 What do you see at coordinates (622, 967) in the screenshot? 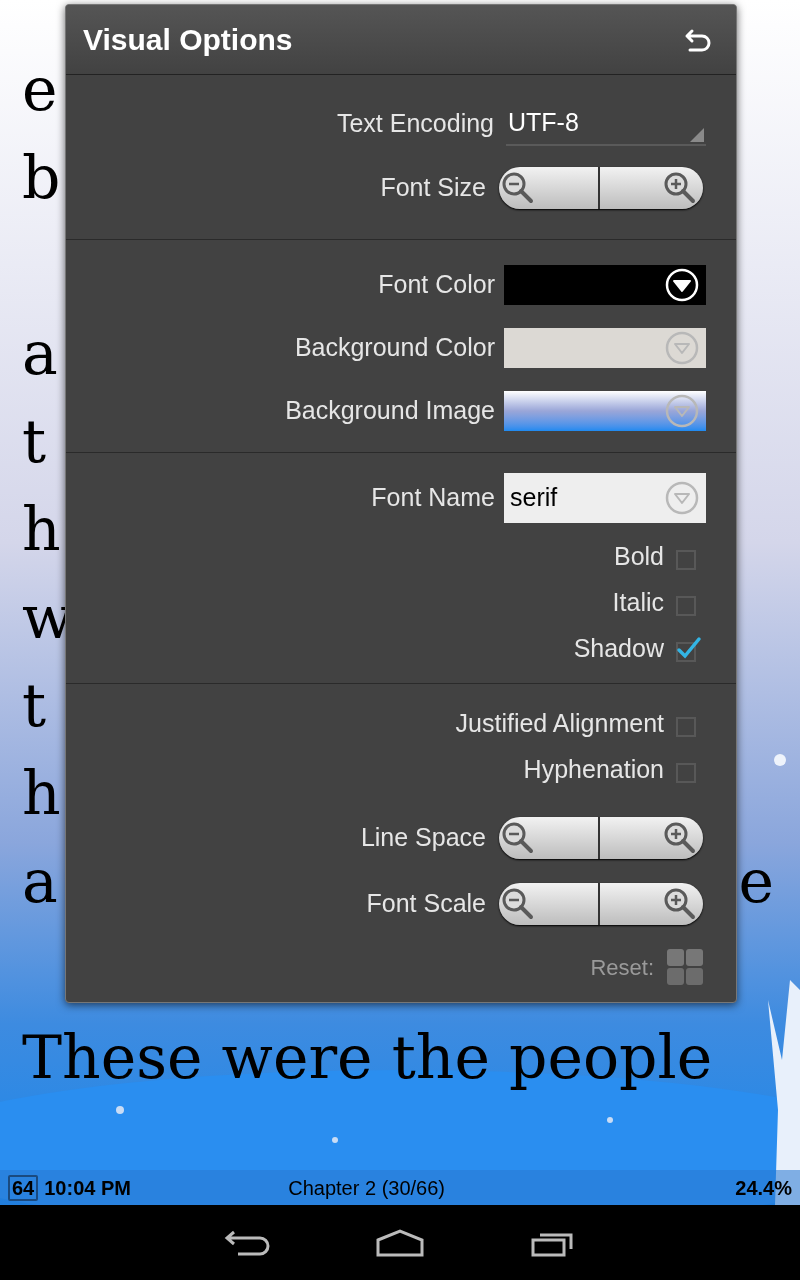
I see `option-label: Reset:` at bounding box center [622, 967].